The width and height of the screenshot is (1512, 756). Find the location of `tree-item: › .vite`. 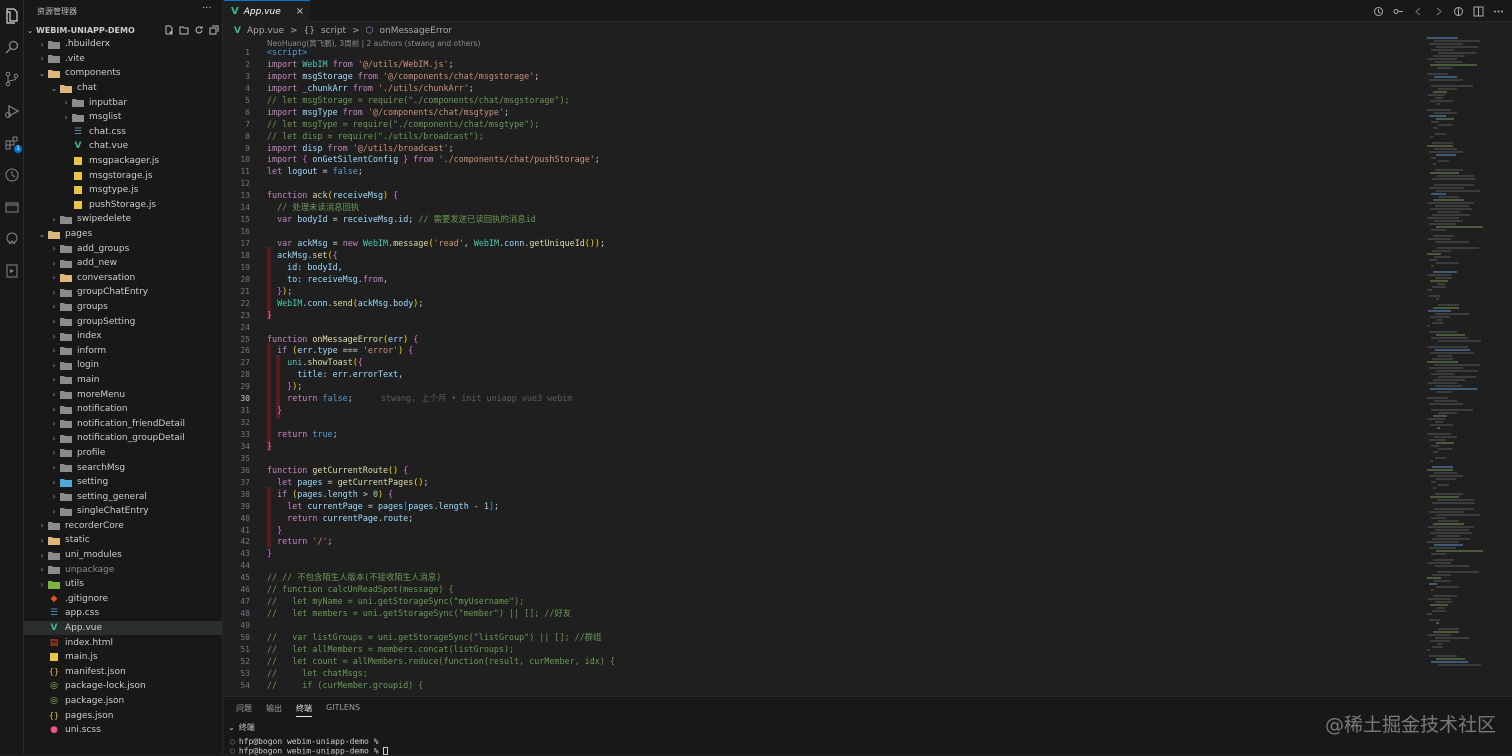

tree-item: › .vite is located at coordinates (123, 59).